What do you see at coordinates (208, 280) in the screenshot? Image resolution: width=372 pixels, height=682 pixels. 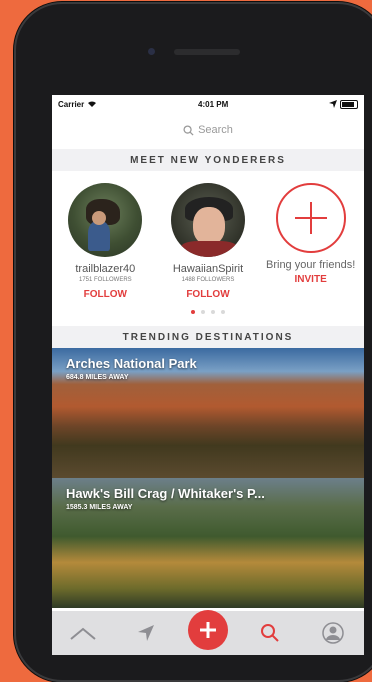 I see `person-followers-count: 1488 FOLLOWERS` at bounding box center [208, 280].